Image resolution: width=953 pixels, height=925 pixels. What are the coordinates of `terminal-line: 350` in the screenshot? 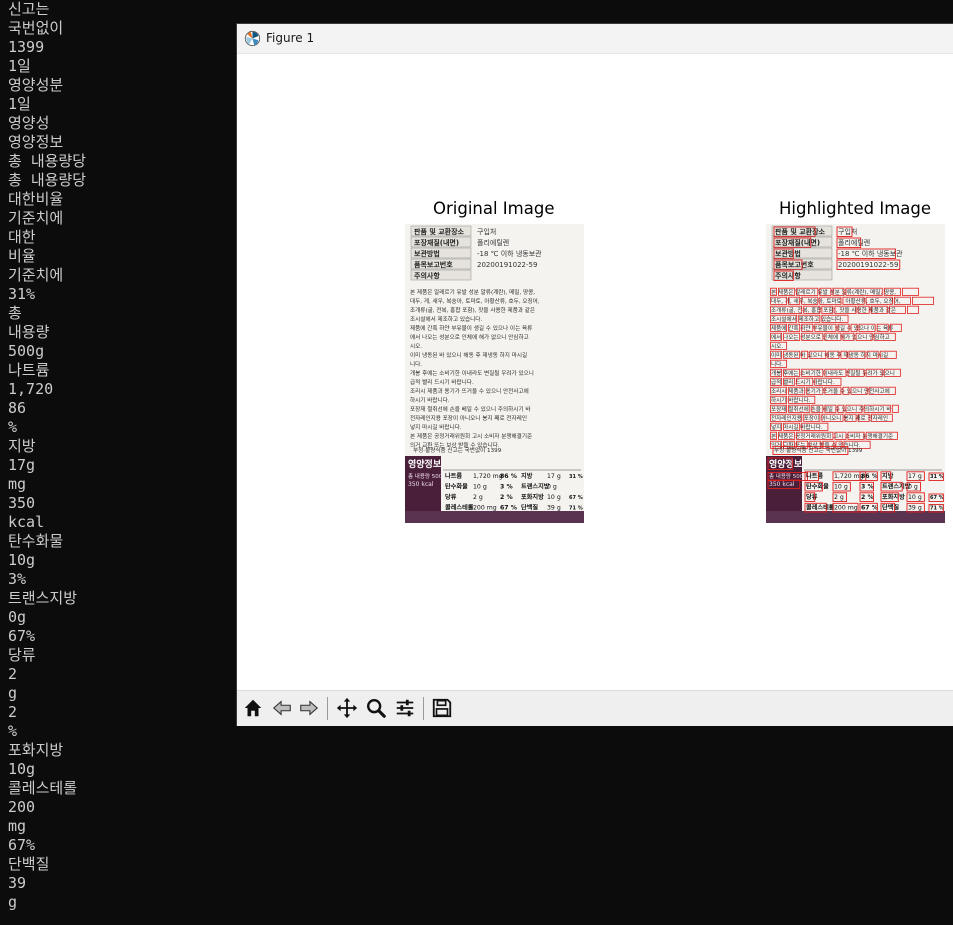 It's located at (22, 503).